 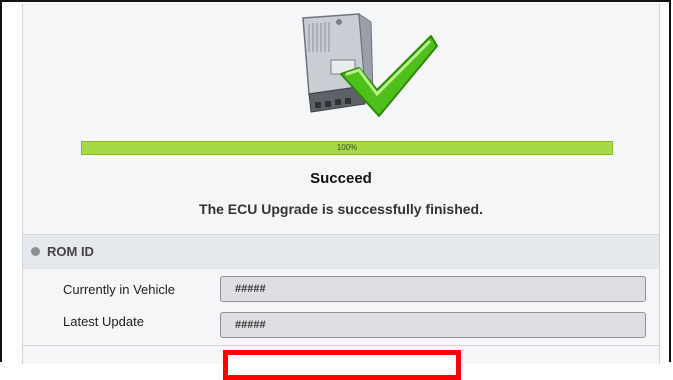 What do you see at coordinates (341, 251) in the screenshot?
I see `rom-id-section-header: ROM ID` at bounding box center [341, 251].